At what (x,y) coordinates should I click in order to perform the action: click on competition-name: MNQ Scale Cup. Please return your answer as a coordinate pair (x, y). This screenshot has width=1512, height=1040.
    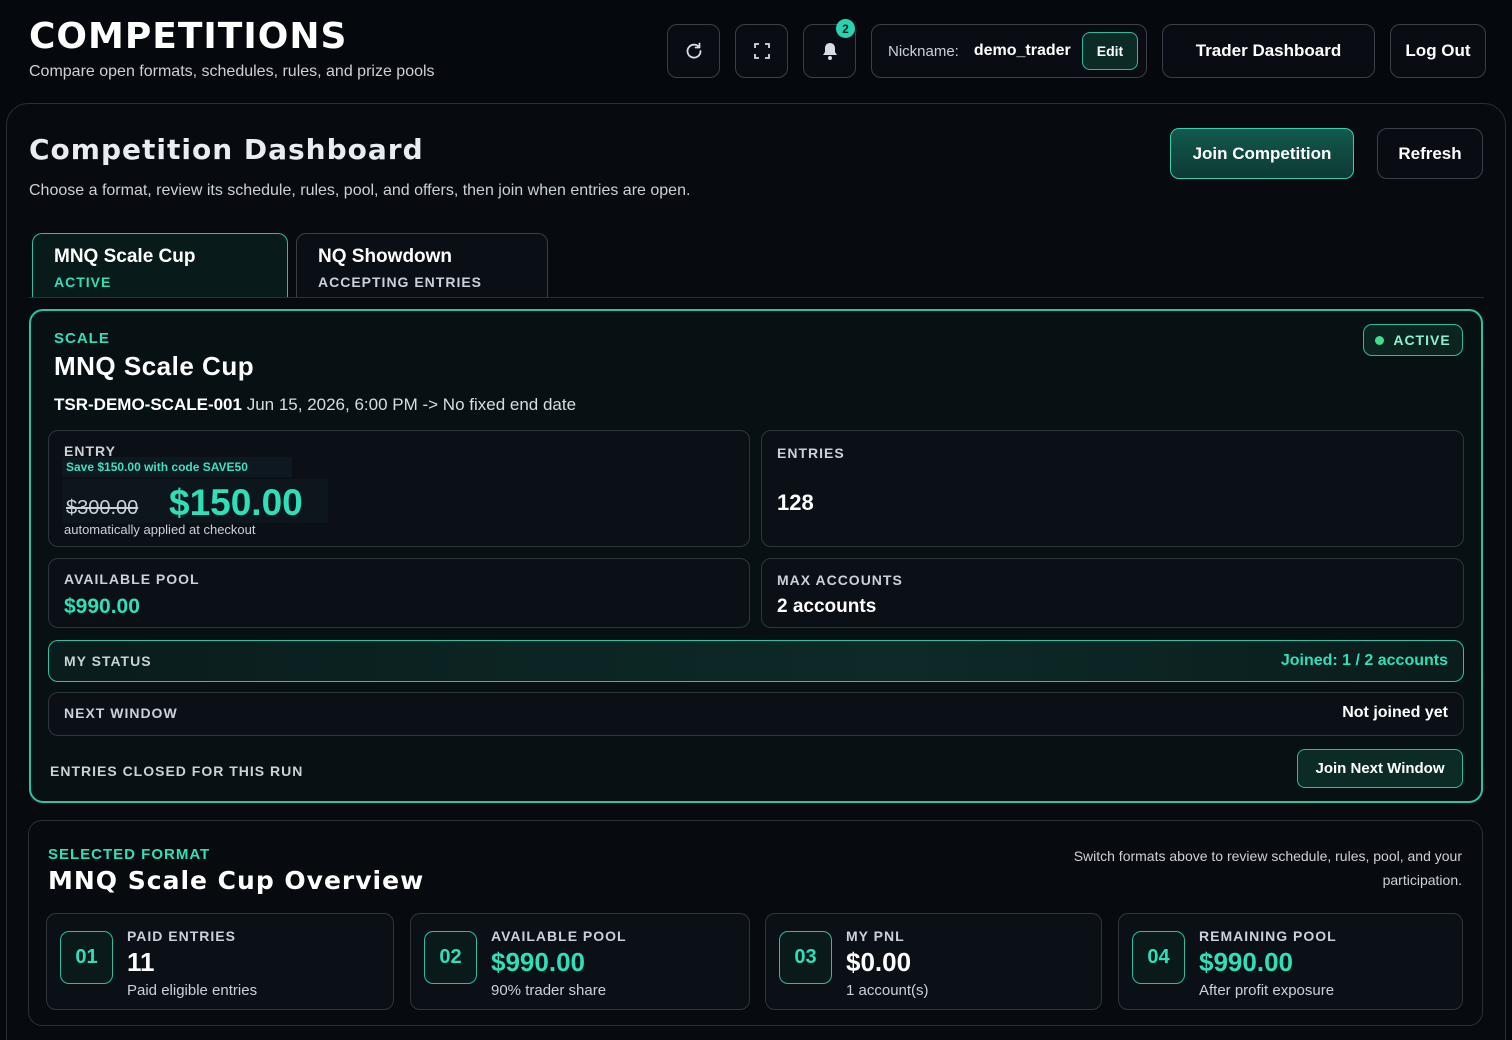
    Looking at the image, I should click on (154, 366).